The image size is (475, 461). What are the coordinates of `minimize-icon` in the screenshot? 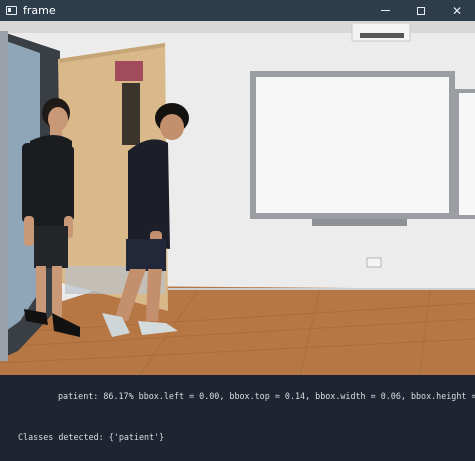 It's located at (385, 10).